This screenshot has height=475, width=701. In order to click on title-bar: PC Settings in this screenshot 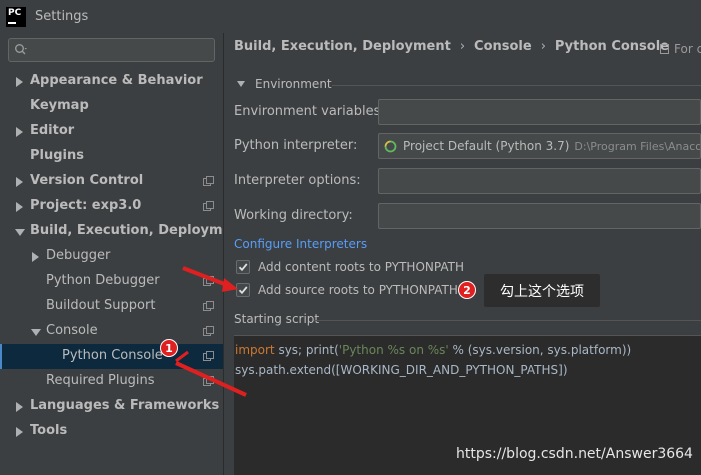, I will do `click(350, 16)`.